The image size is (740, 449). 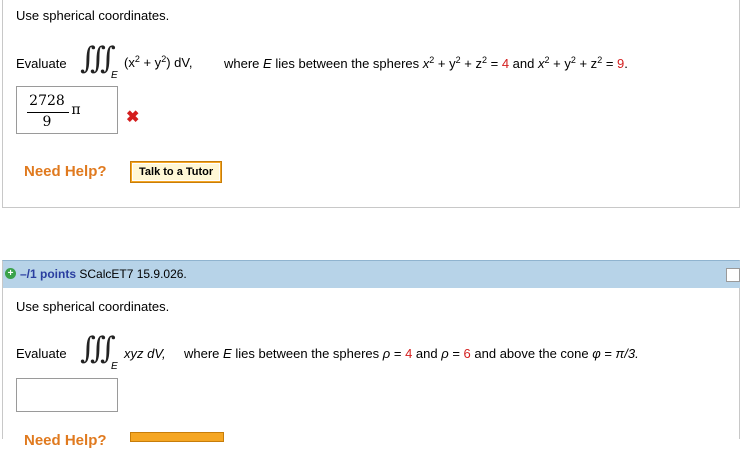 I want to click on q2-region-var: E, so click(x=227, y=353).